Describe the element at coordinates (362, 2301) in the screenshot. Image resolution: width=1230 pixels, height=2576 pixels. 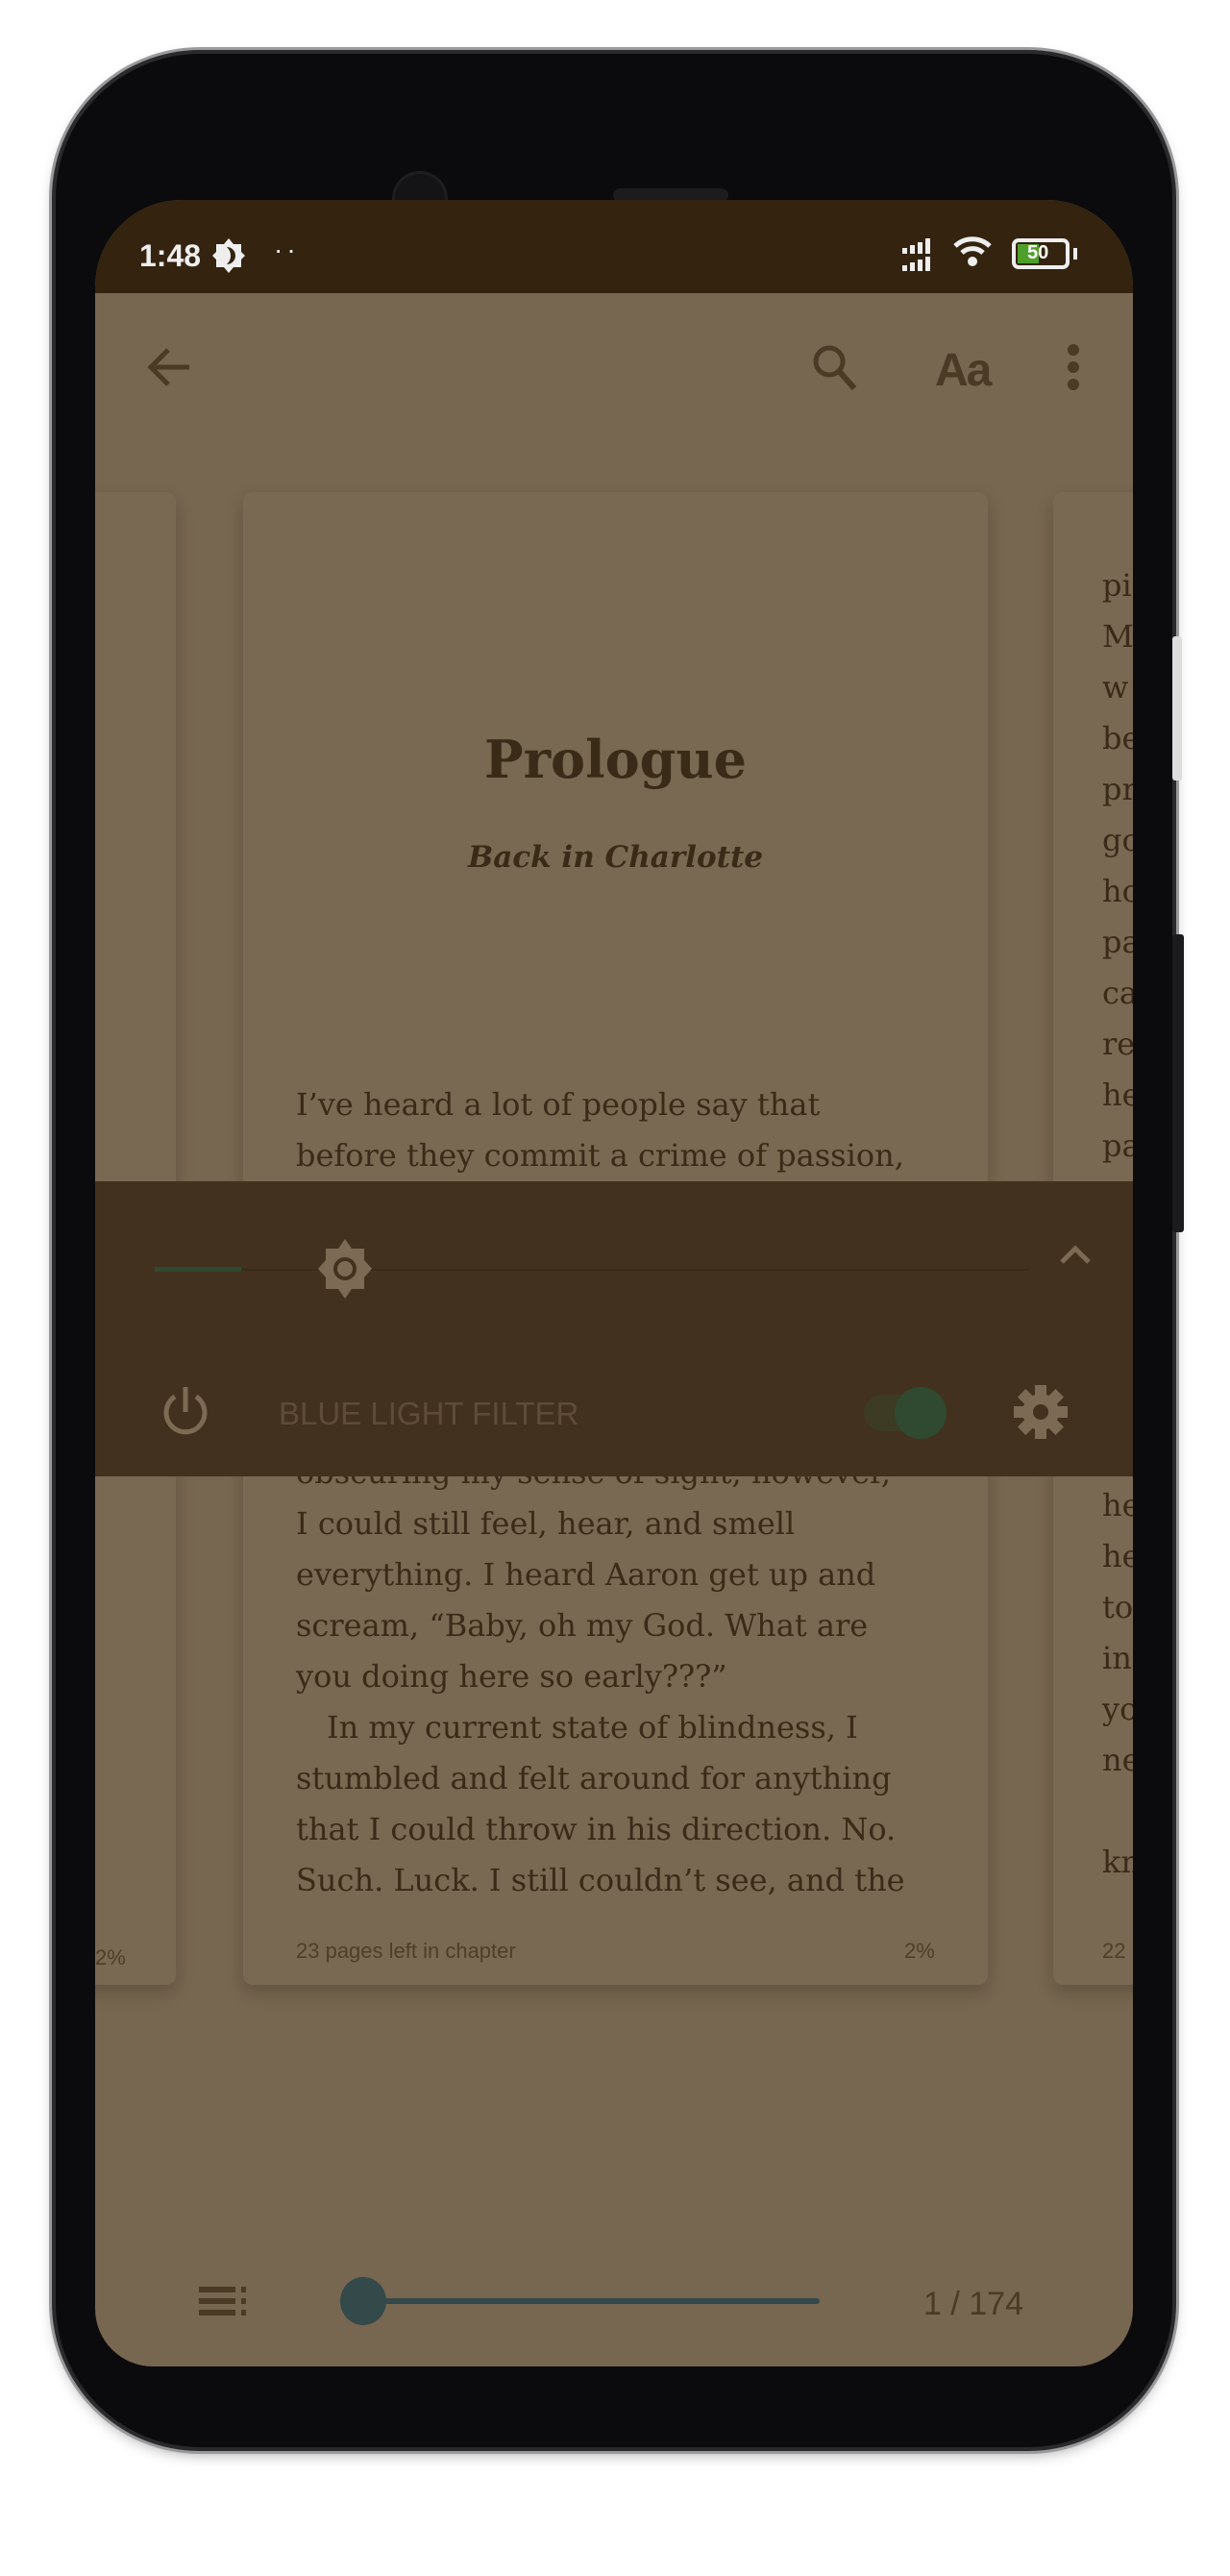
I see `page-slider-thumb` at that location.